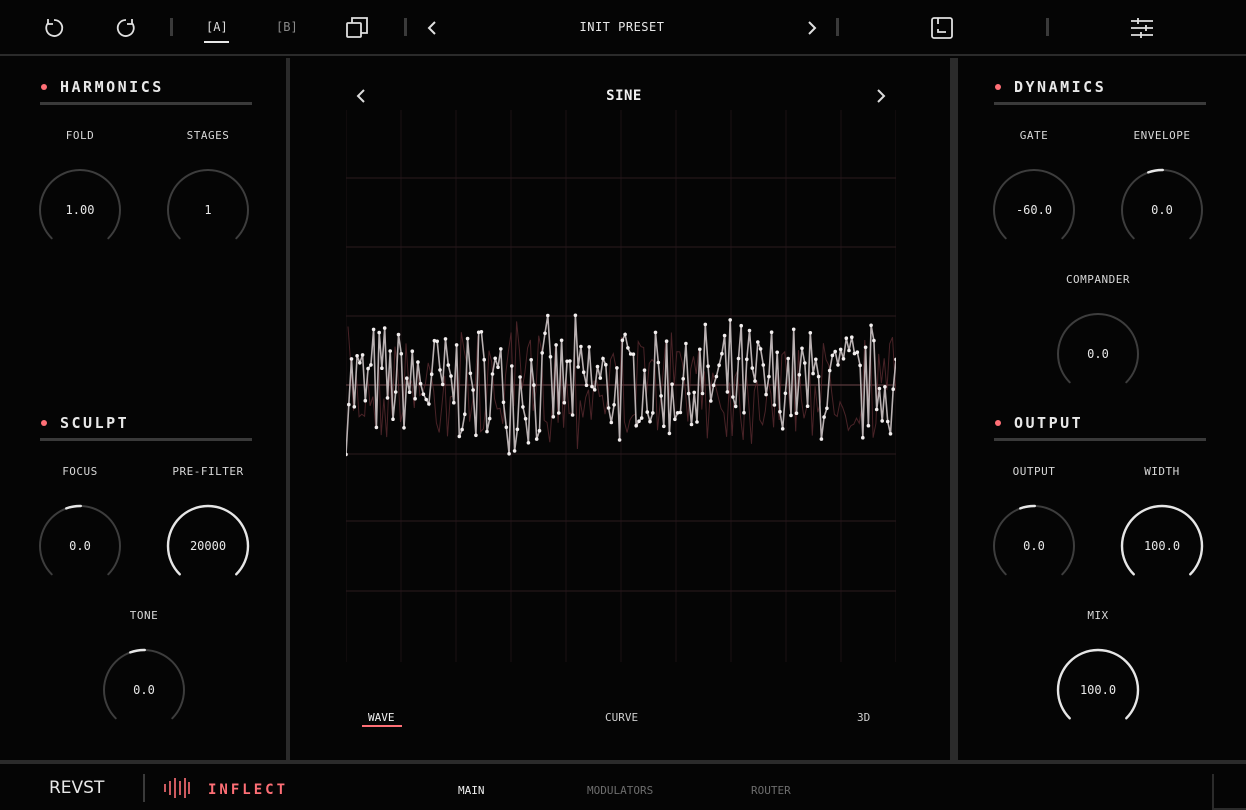 Image resolution: width=1246 pixels, height=810 pixels. I want to click on pre-filter-knob: 20000, so click(208, 546).